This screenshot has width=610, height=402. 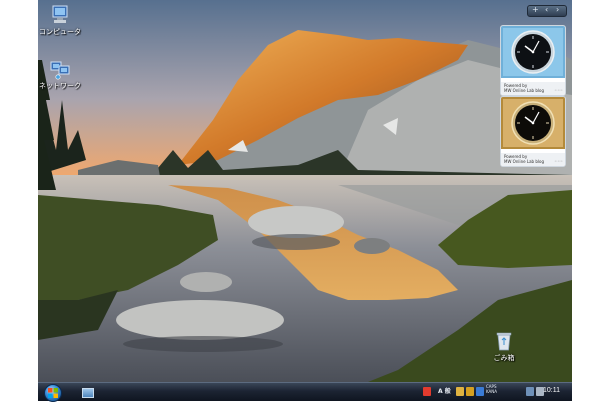 What do you see at coordinates (460, 391) in the screenshot?
I see `folder-icon` at bounding box center [460, 391].